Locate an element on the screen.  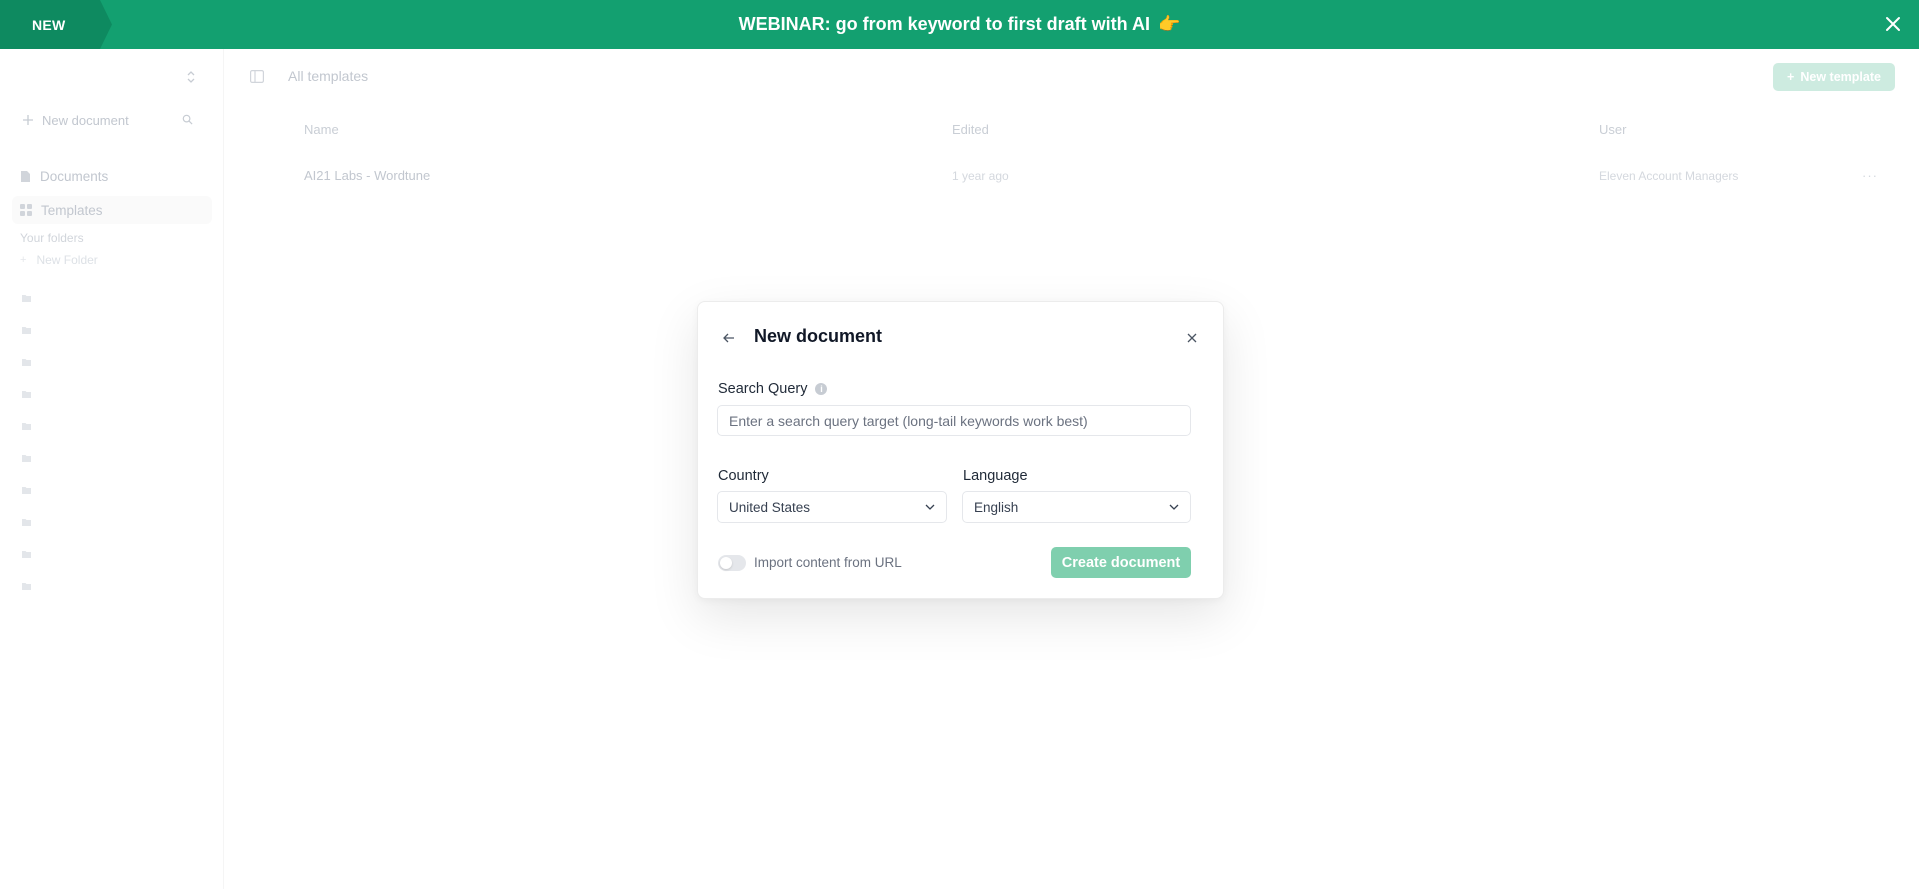
arrow-left-icon is located at coordinates (728, 338).